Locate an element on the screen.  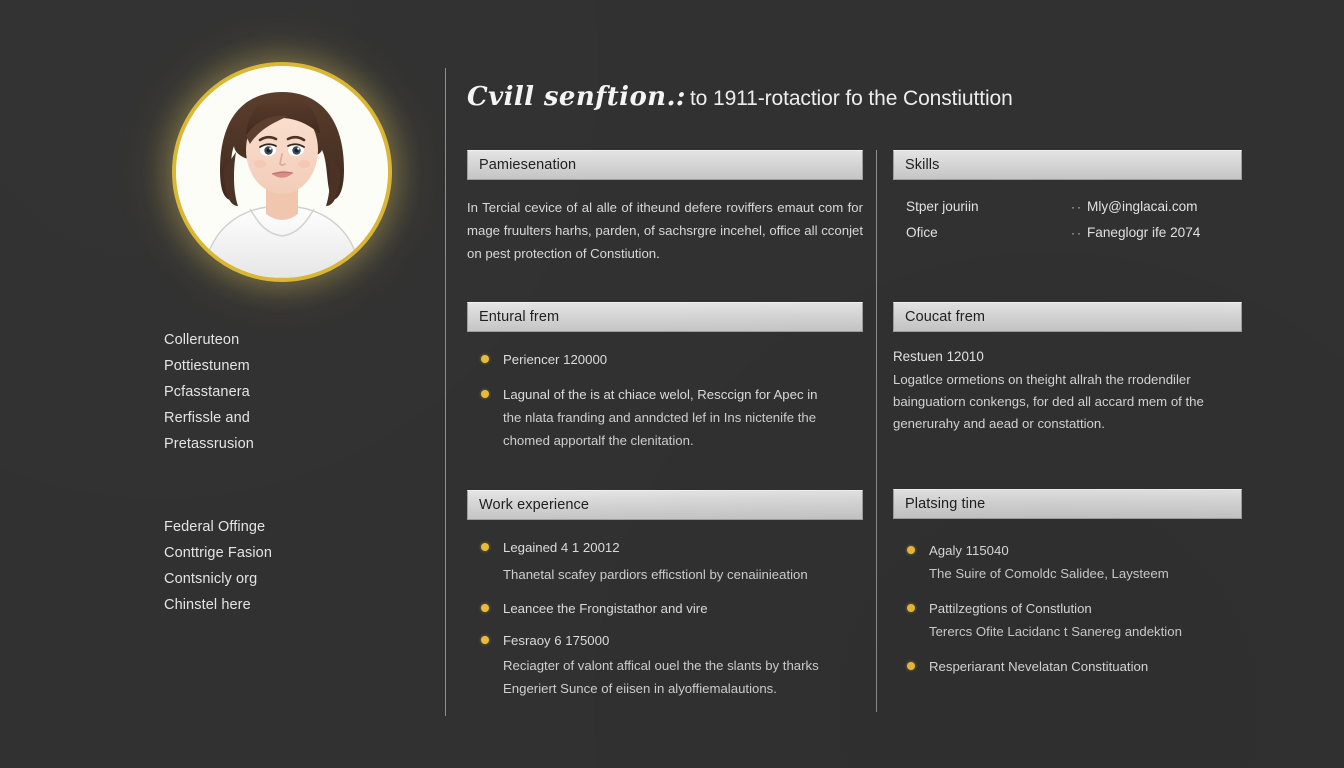
list-item-line: Fesraoy 6 175000 is located at coordinates (556, 640).